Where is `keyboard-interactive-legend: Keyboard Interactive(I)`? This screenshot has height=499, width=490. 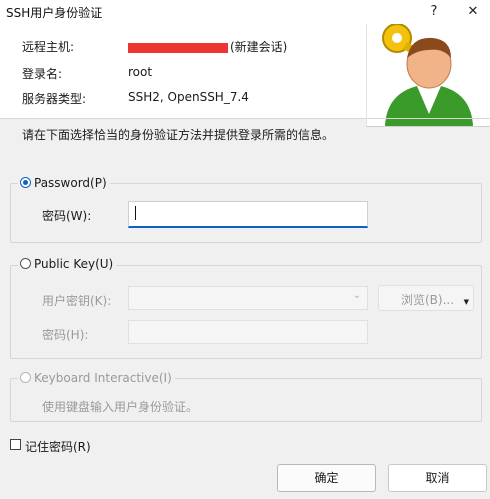 keyboard-interactive-legend: Keyboard Interactive(I) is located at coordinates (96, 378).